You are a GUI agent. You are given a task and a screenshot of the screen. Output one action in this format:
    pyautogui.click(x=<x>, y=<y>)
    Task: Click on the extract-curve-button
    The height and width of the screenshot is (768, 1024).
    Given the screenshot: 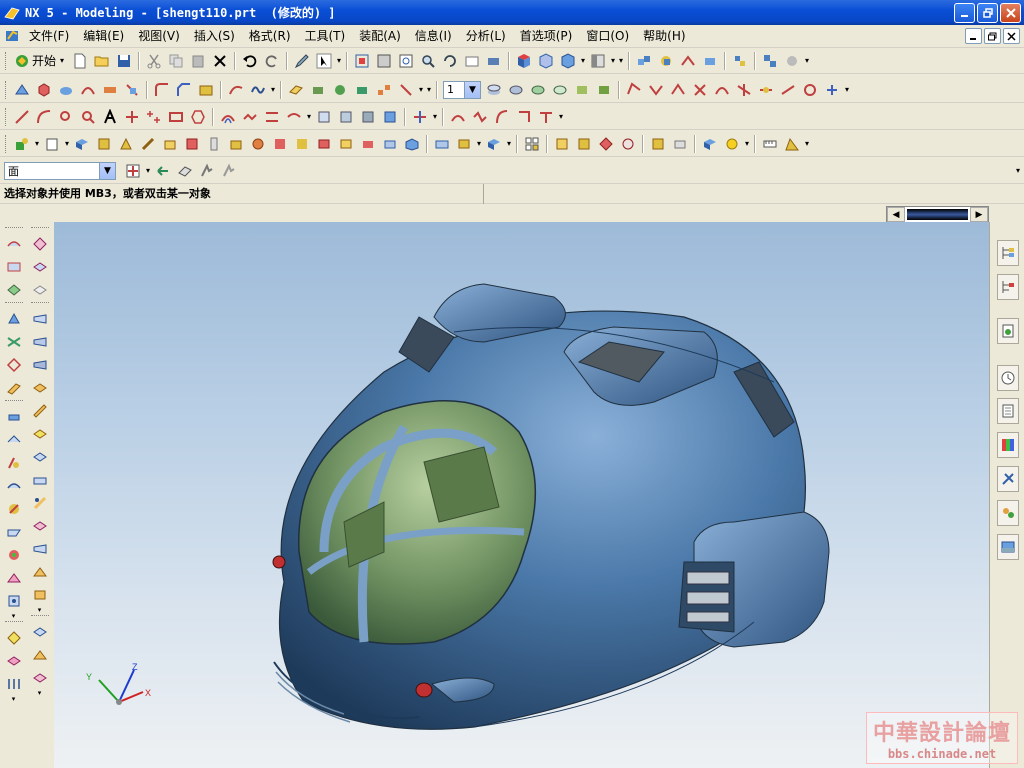 What is the action you would take?
    pyautogui.click(x=324, y=117)
    